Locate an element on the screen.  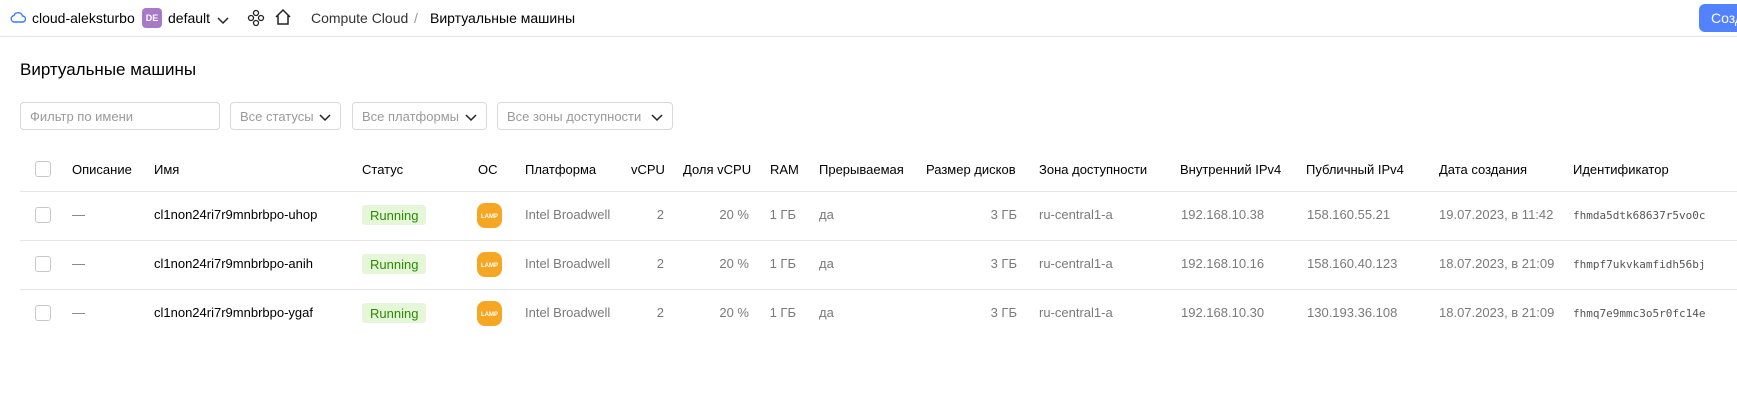
status-filter: Все статусы is located at coordinates (285, 116).